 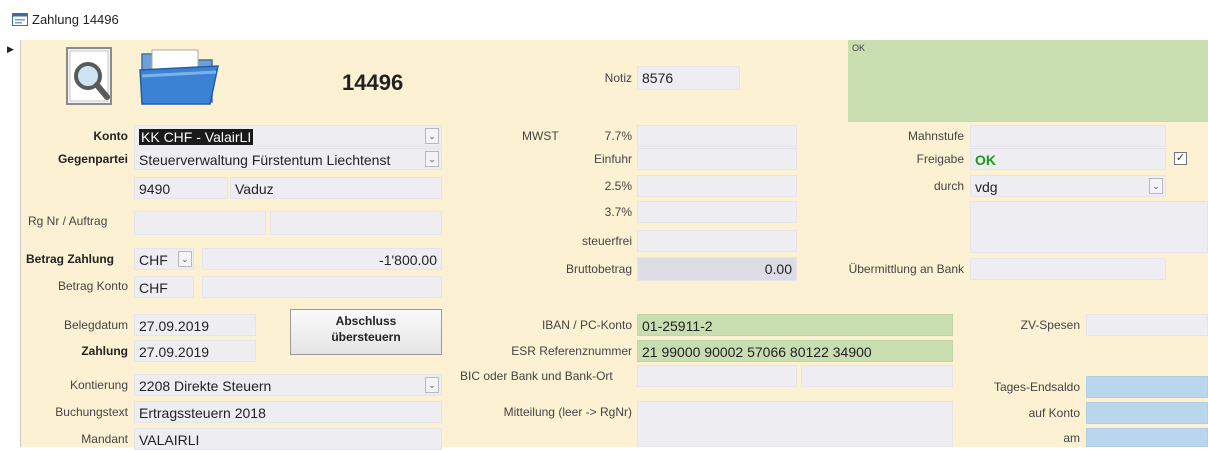 What do you see at coordinates (95, 325) in the screenshot?
I see `belegdatum-label: Belegdatum` at bounding box center [95, 325].